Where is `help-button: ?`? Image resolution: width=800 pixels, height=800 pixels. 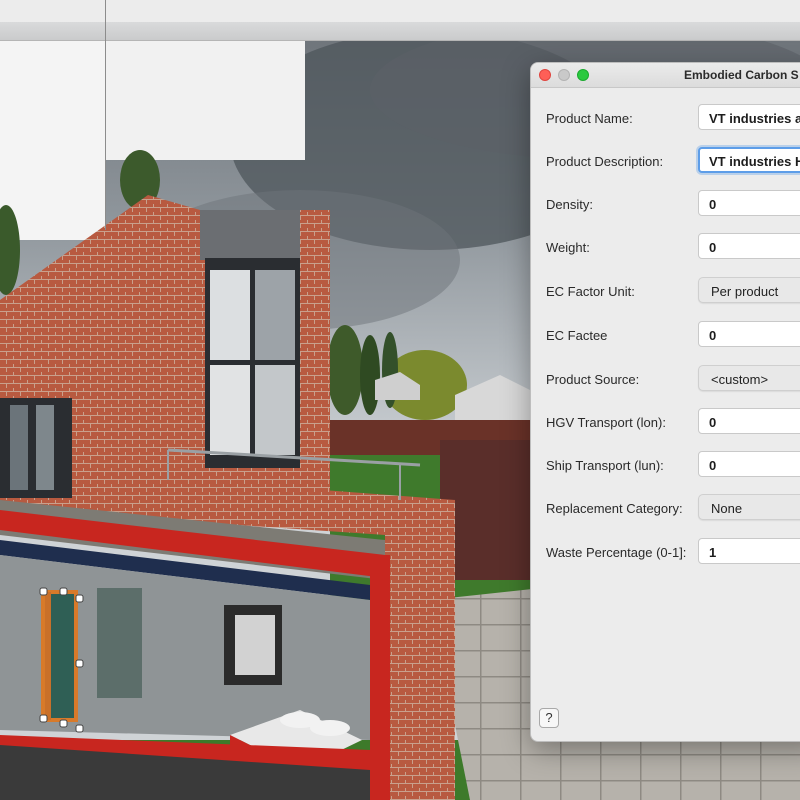 help-button: ? is located at coordinates (549, 718).